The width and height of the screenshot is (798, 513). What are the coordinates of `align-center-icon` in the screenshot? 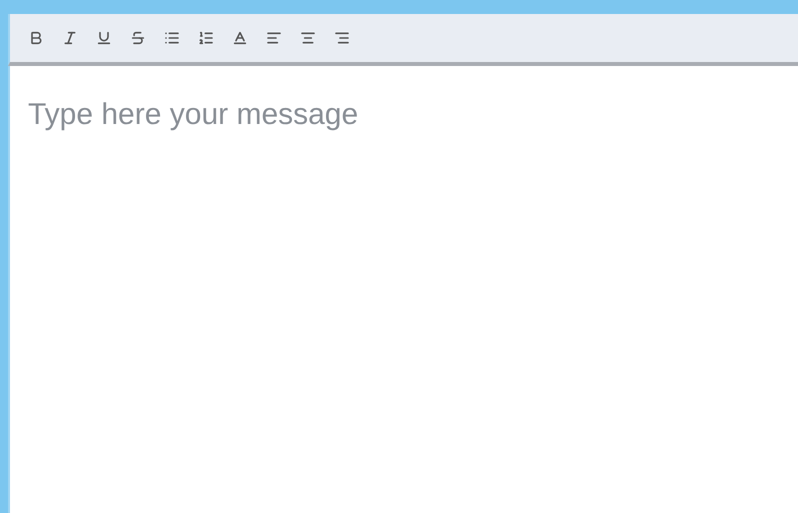 It's located at (308, 38).